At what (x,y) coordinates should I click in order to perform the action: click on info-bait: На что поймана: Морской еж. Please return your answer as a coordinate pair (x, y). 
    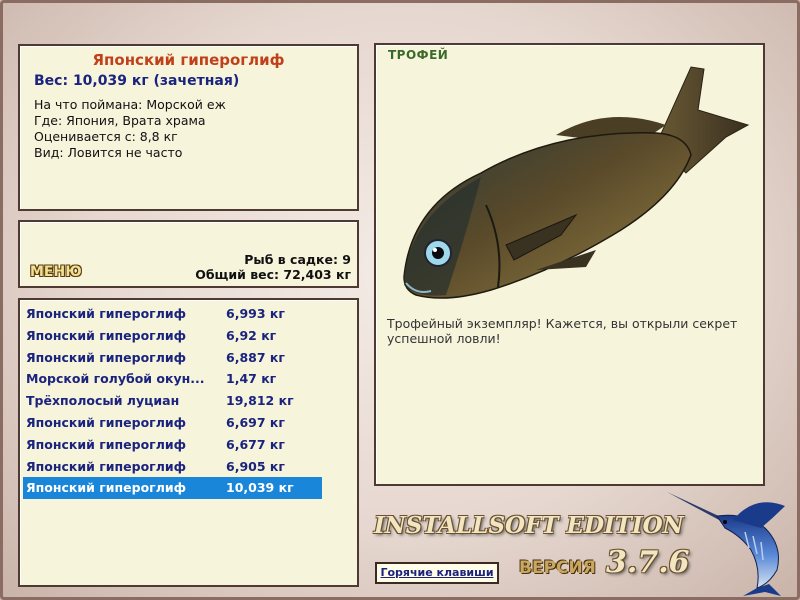
    Looking at the image, I should click on (130, 104).